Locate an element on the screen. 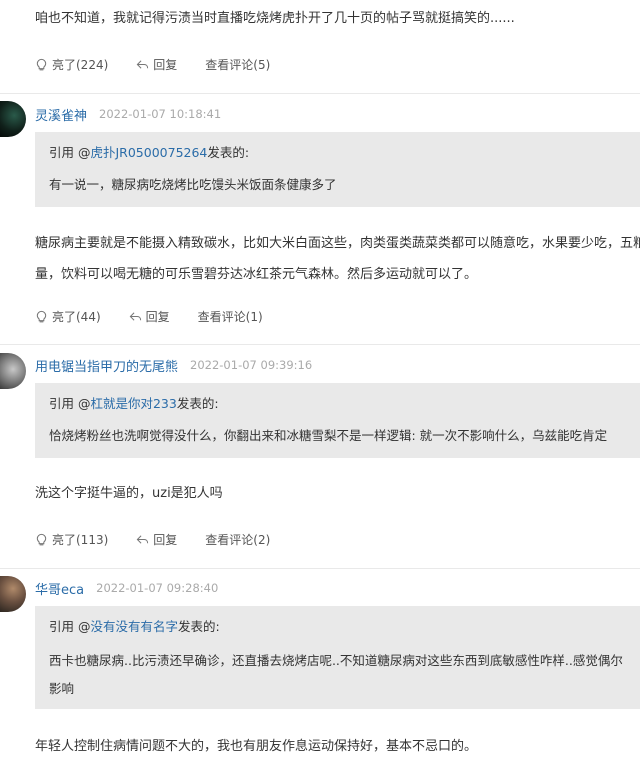 Image resolution: width=640 pixels, height=768 pixels. view-comments-button: 查看评论(1) is located at coordinates (230, 316).